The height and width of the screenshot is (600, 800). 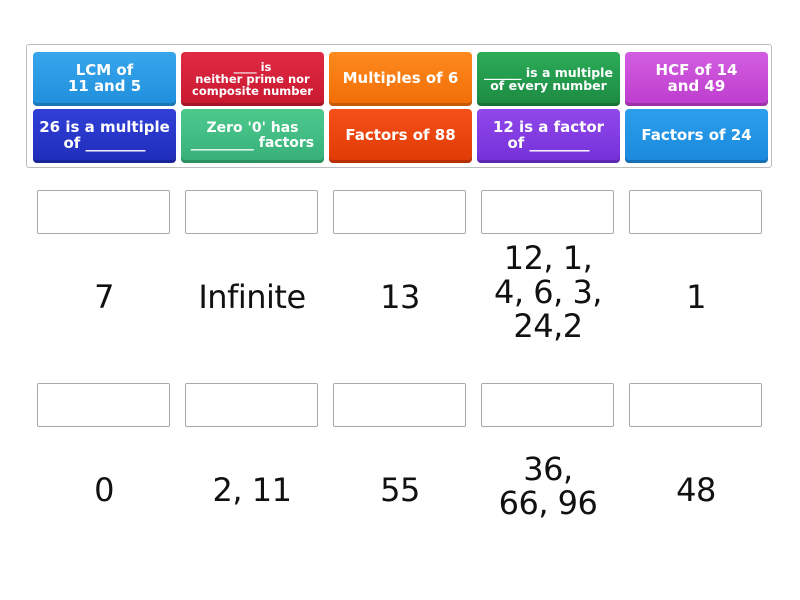 What do you see at coordinates (696, 490) in the screenshot?
I see `answer-label: 48` at bounding box center [696, 490].